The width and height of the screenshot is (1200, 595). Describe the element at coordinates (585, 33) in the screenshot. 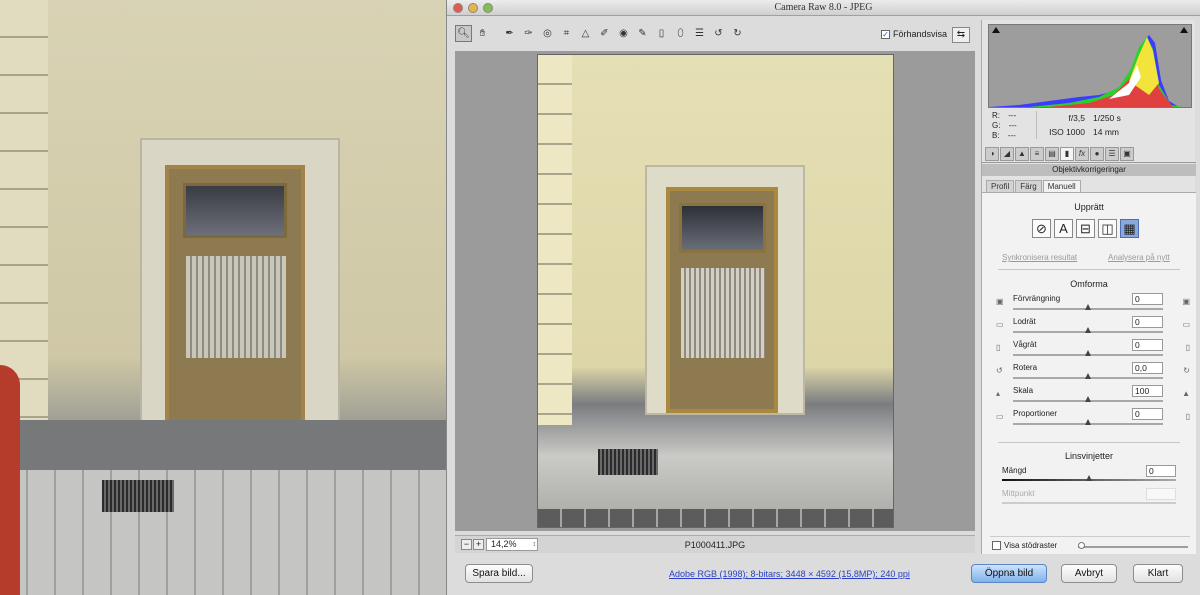

I see `straighten-icon: △` at that location.